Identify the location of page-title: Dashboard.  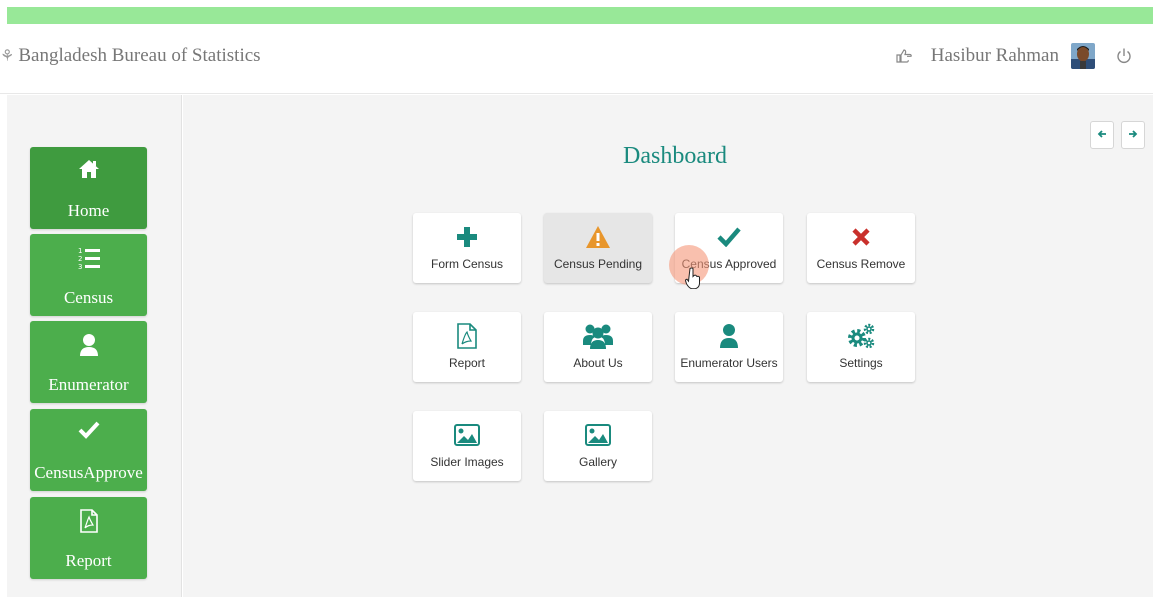
(675, 156).